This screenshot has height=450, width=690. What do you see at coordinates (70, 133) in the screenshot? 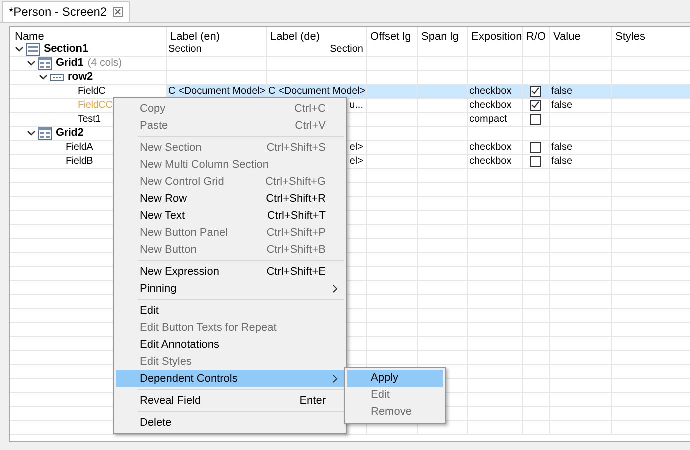
I see `node-name: Grid2` at bounding box center [70, 133].